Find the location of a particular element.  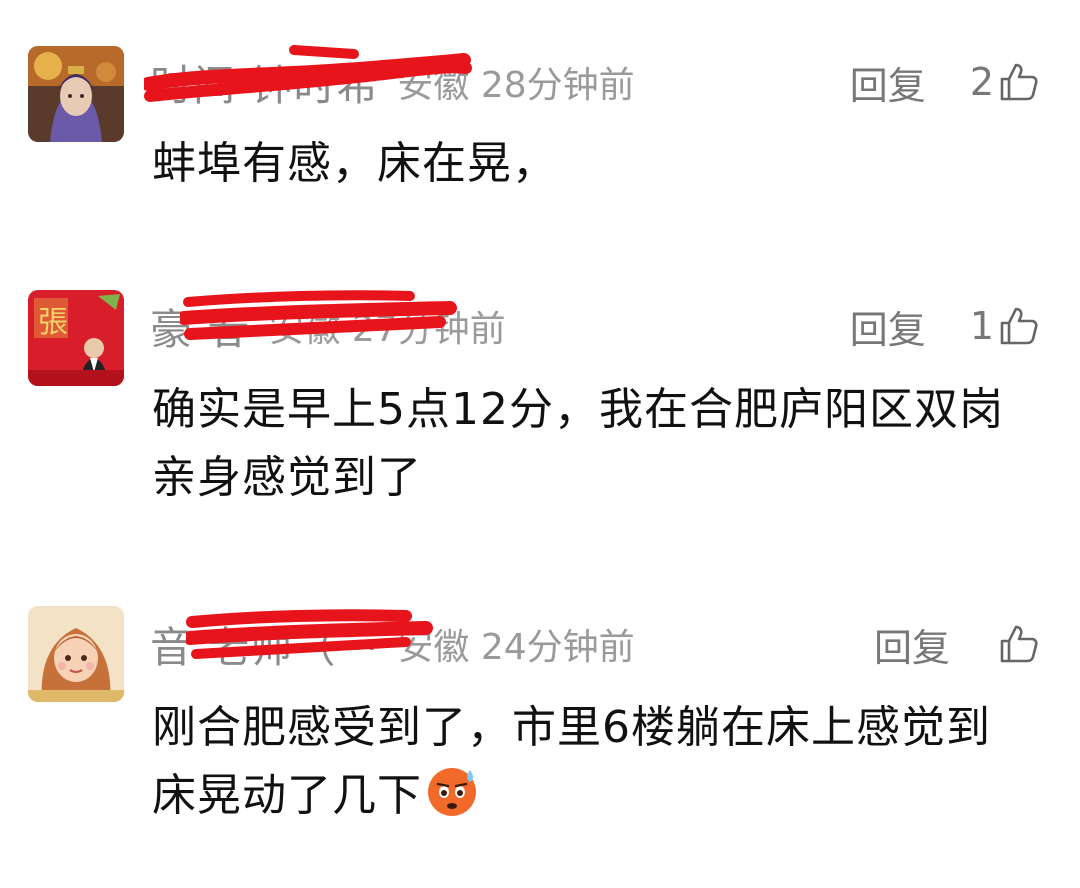

comment-meta: 安徽 28分钟前 is located at coordinates (515, 82).